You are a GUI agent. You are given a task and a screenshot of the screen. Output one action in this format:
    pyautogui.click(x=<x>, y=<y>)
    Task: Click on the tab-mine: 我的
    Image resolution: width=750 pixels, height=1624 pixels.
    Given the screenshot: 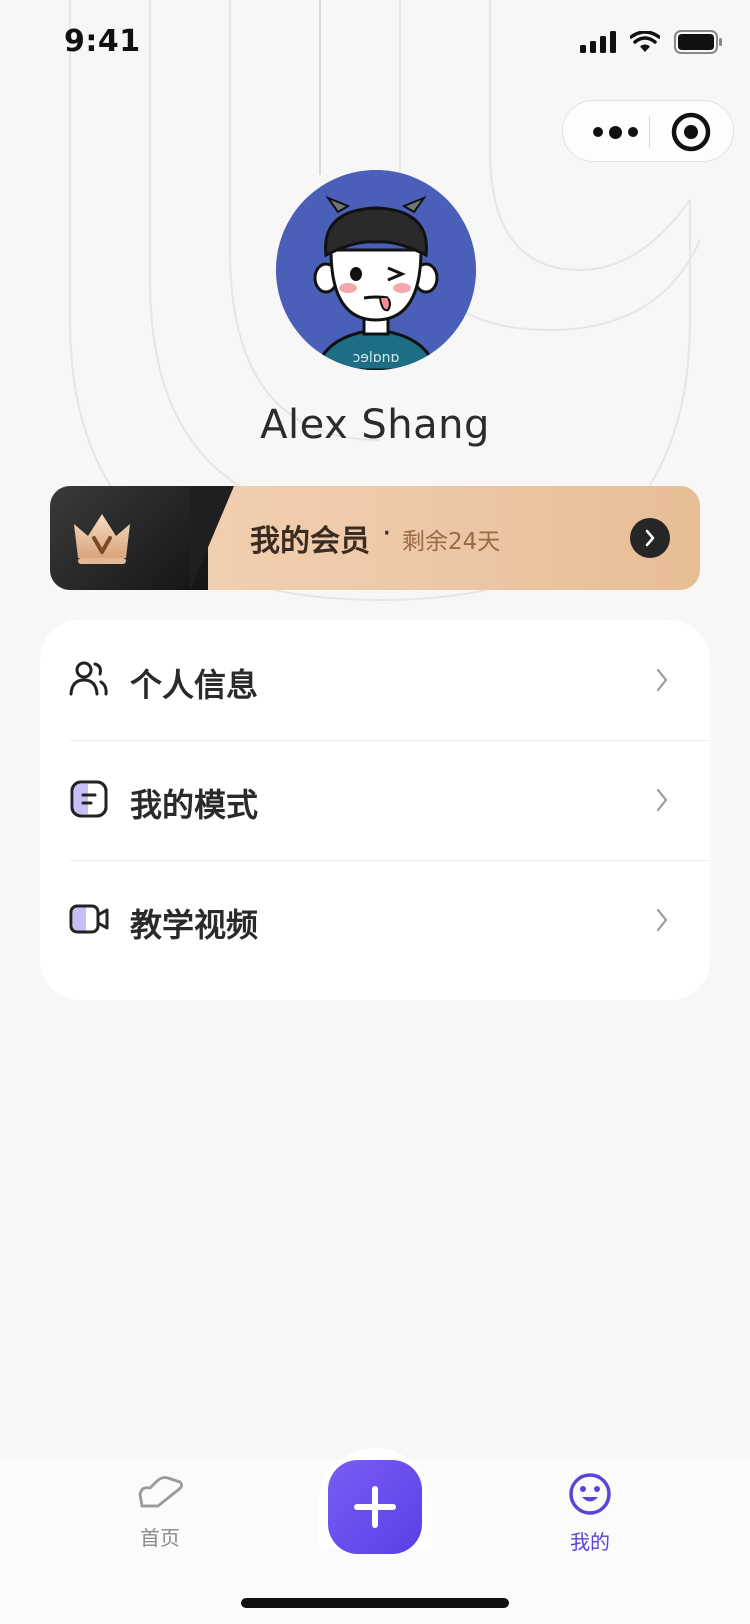 What is the action you would take?
    pyautogui.click(x=590, y=1513)
    